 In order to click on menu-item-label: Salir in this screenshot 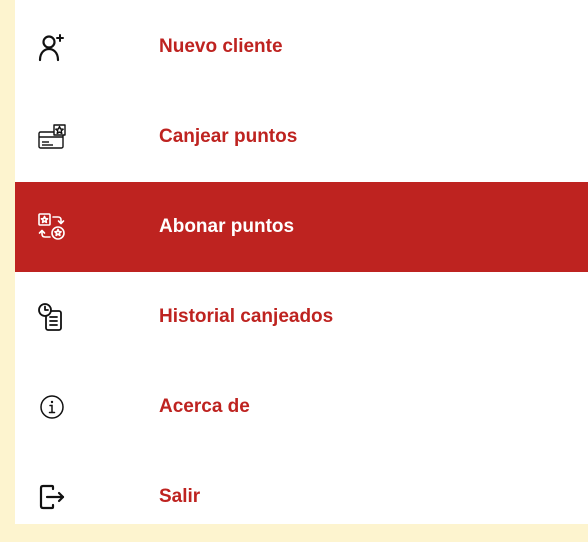, I will do `click(180, 496)`.